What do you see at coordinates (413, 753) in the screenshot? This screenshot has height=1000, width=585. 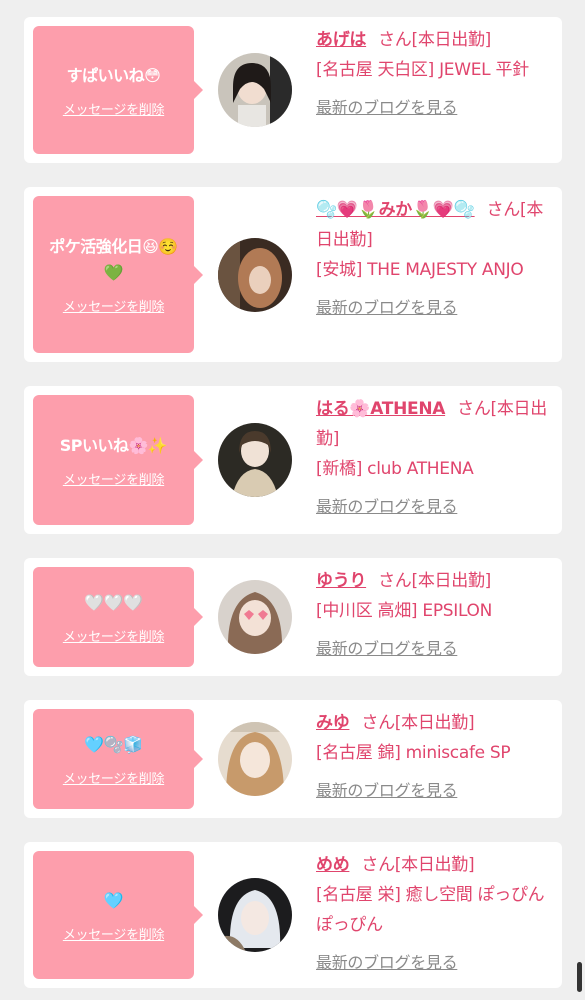 I see `shop-text: [名古屋 錦] miniscafe SP` at bounding box center [413, 753].